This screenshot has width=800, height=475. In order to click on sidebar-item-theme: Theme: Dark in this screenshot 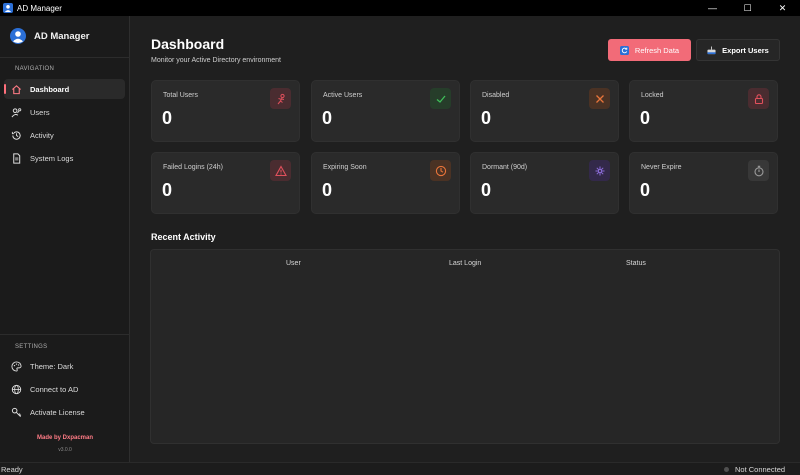, I will do `click(64, 366)`.